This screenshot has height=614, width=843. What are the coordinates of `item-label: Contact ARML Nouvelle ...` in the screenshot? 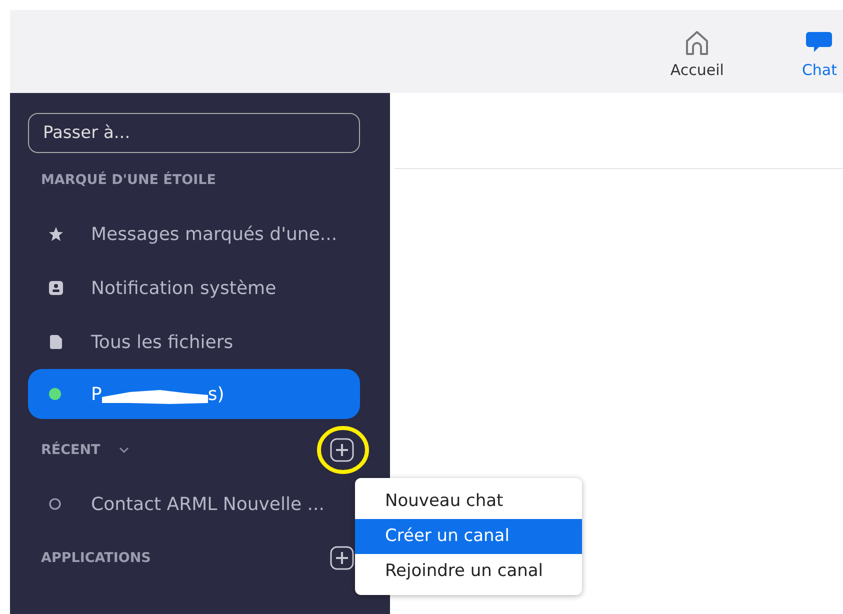 It's located at (207, 504).